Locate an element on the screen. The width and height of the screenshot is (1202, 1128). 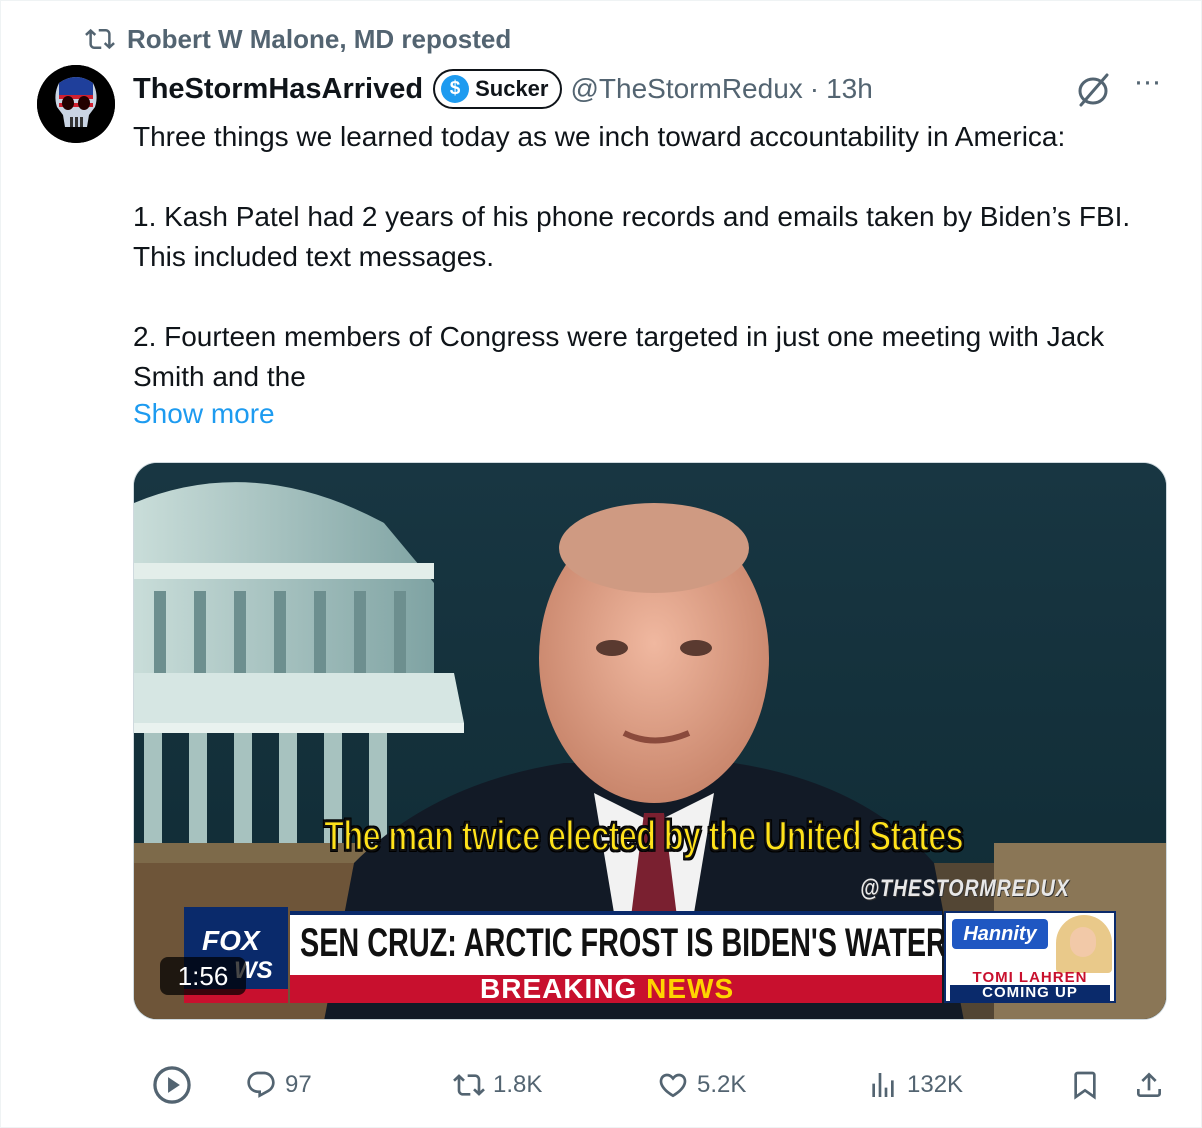
subscription-badge: $ Sucker is located at coordinates (498, 89).